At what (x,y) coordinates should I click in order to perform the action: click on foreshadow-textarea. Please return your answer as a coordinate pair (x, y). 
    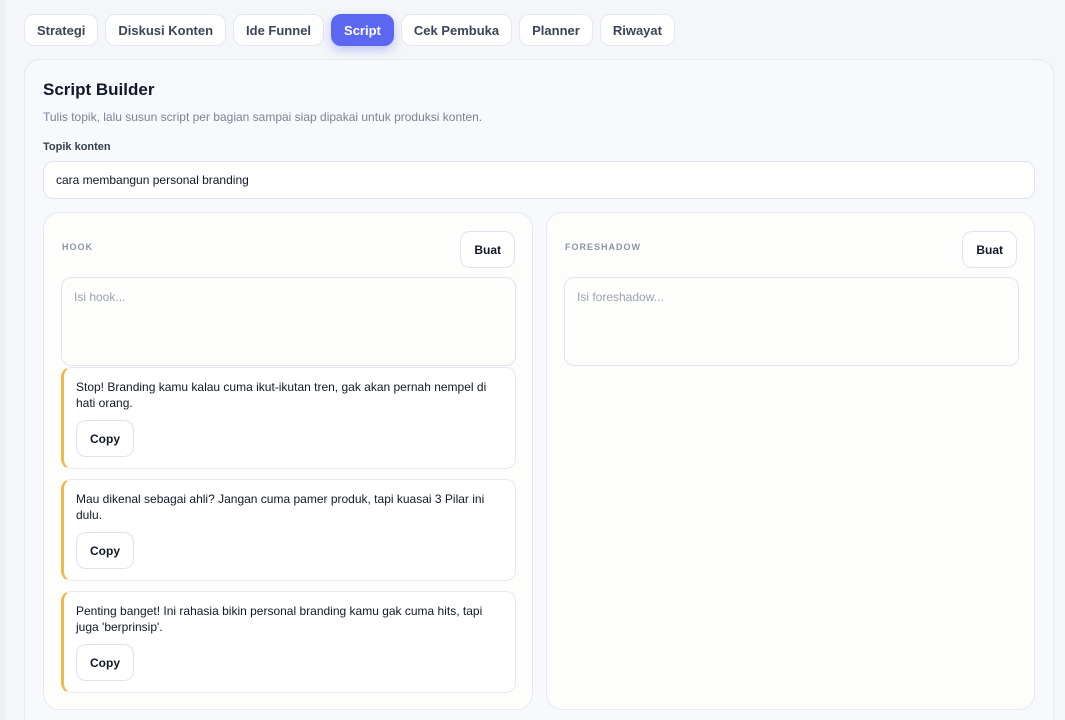
    Looking at the image, I should click on (791, 321).